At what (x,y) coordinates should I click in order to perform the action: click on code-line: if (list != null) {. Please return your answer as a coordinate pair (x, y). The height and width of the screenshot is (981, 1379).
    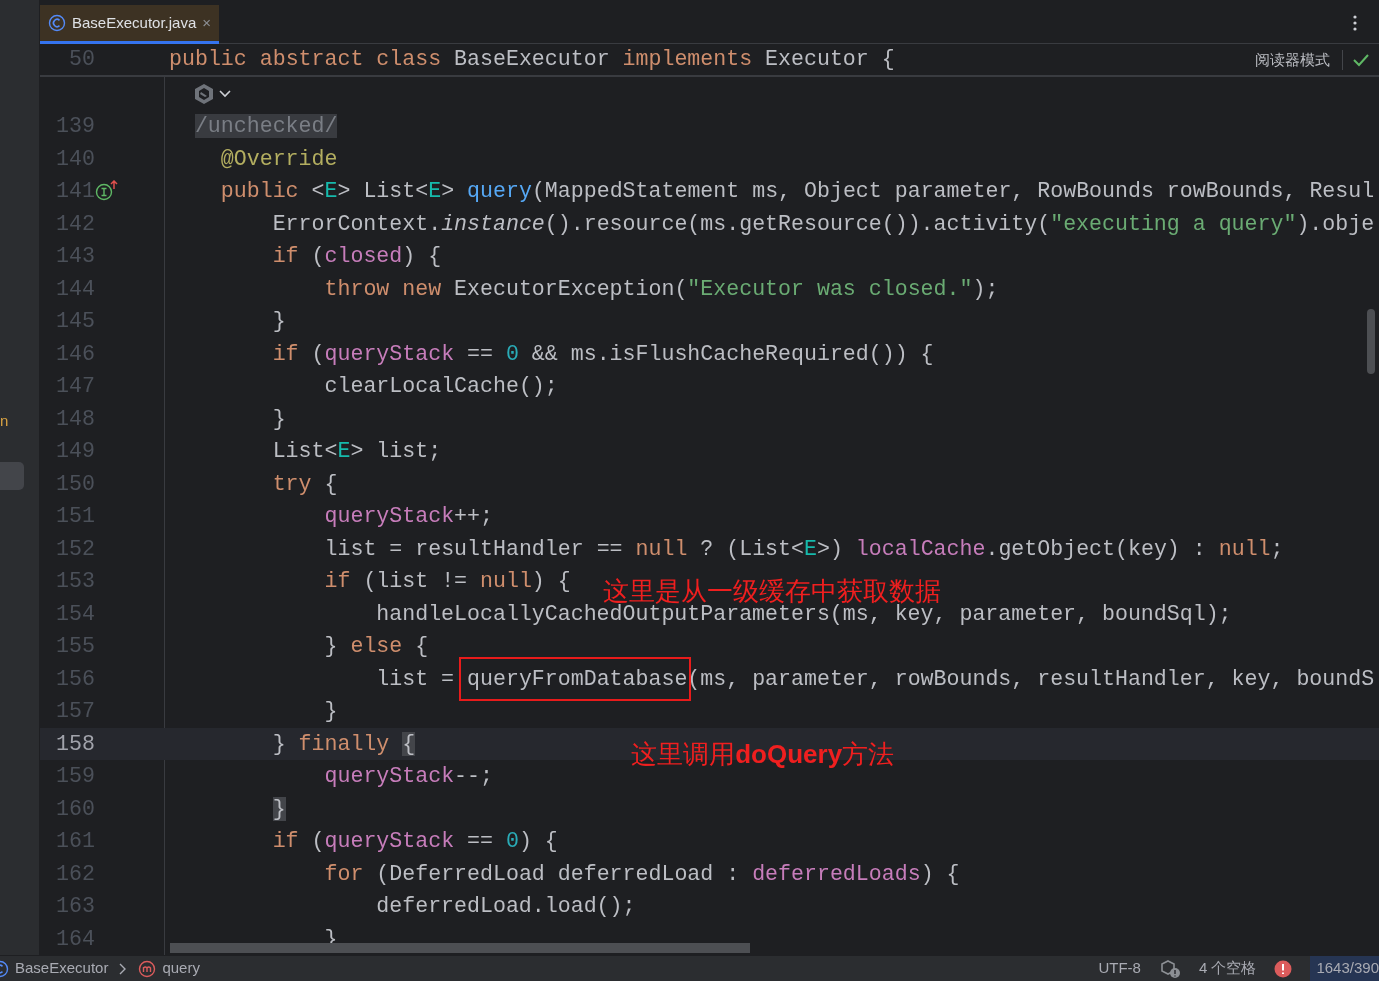
    Looking at the image, I should click on (447, 582).